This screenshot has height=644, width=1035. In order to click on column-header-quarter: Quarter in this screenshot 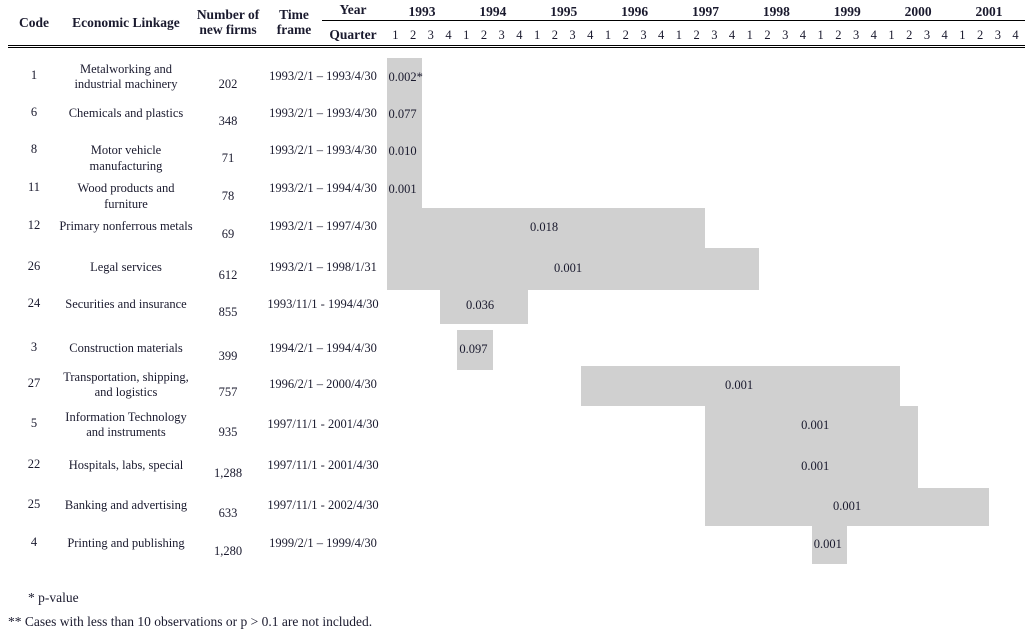, I will do `click(353, 34)`.